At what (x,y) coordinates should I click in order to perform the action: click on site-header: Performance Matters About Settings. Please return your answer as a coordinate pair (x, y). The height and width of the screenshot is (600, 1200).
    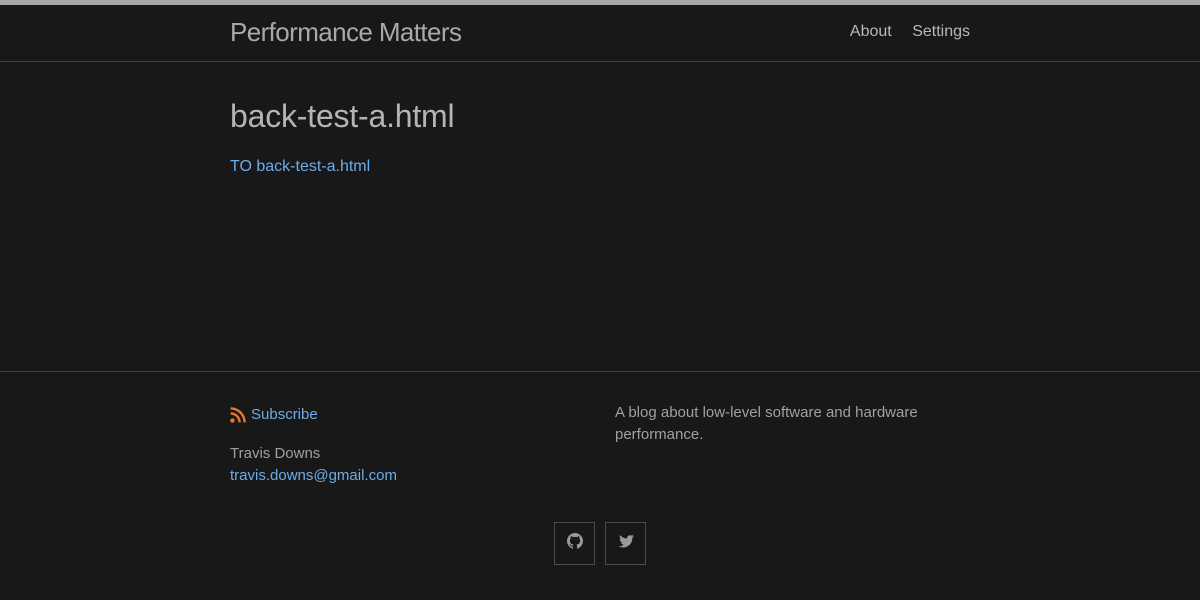
    Looking at the image, I should click on (600, 33).